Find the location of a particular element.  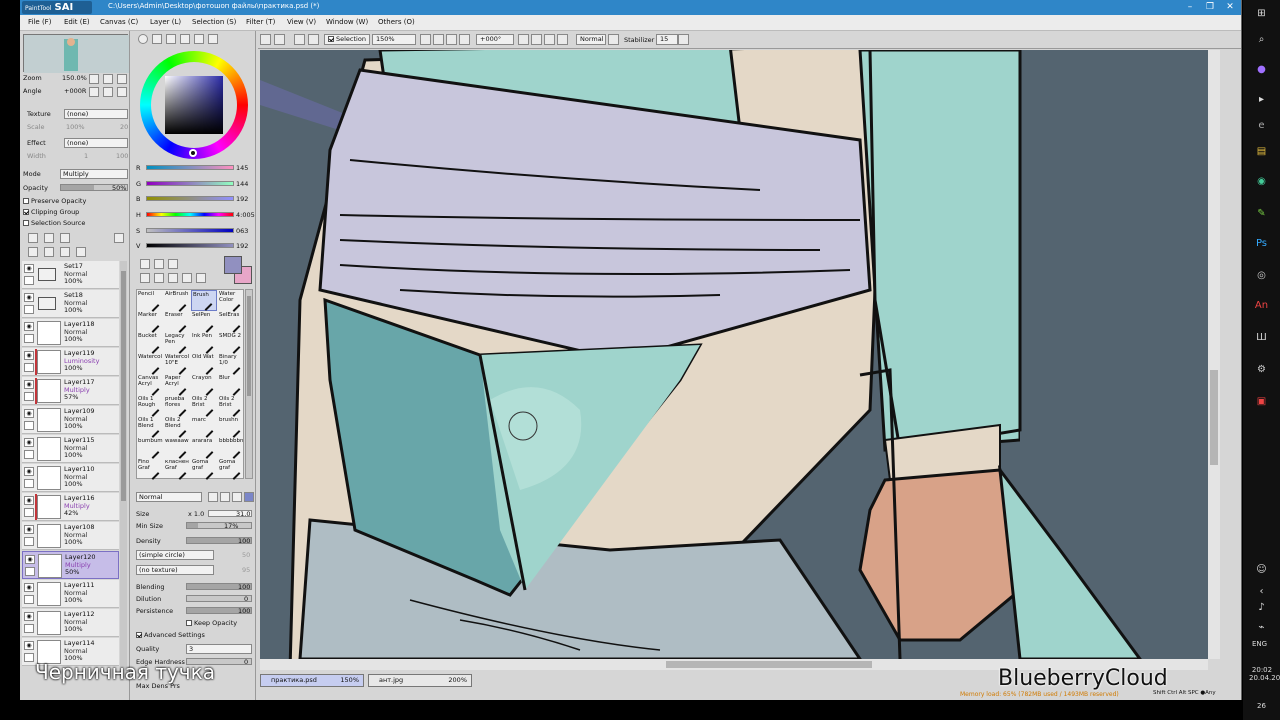

move-tool-icon is located at coordinates (145, 278).